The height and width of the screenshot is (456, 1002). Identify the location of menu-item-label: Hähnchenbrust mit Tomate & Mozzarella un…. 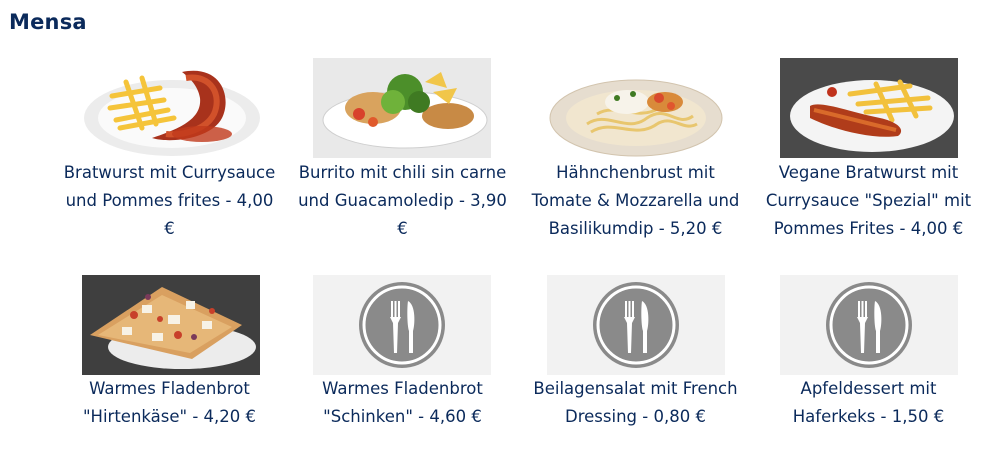
(635, 200).